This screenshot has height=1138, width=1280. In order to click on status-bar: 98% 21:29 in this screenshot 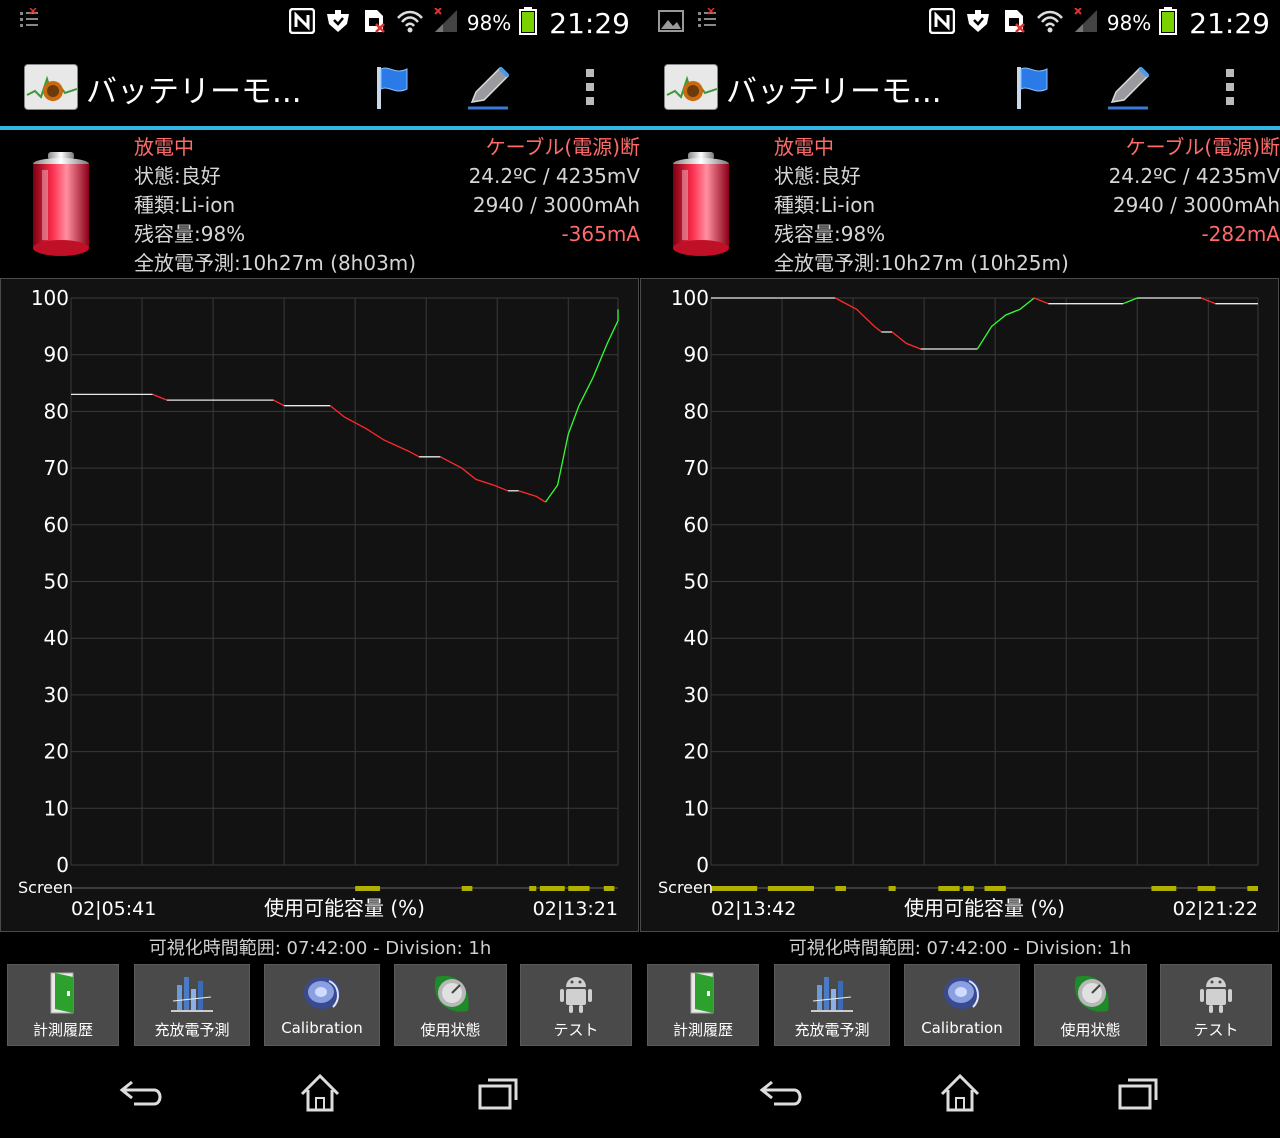, I will do `click(960, 23)`.